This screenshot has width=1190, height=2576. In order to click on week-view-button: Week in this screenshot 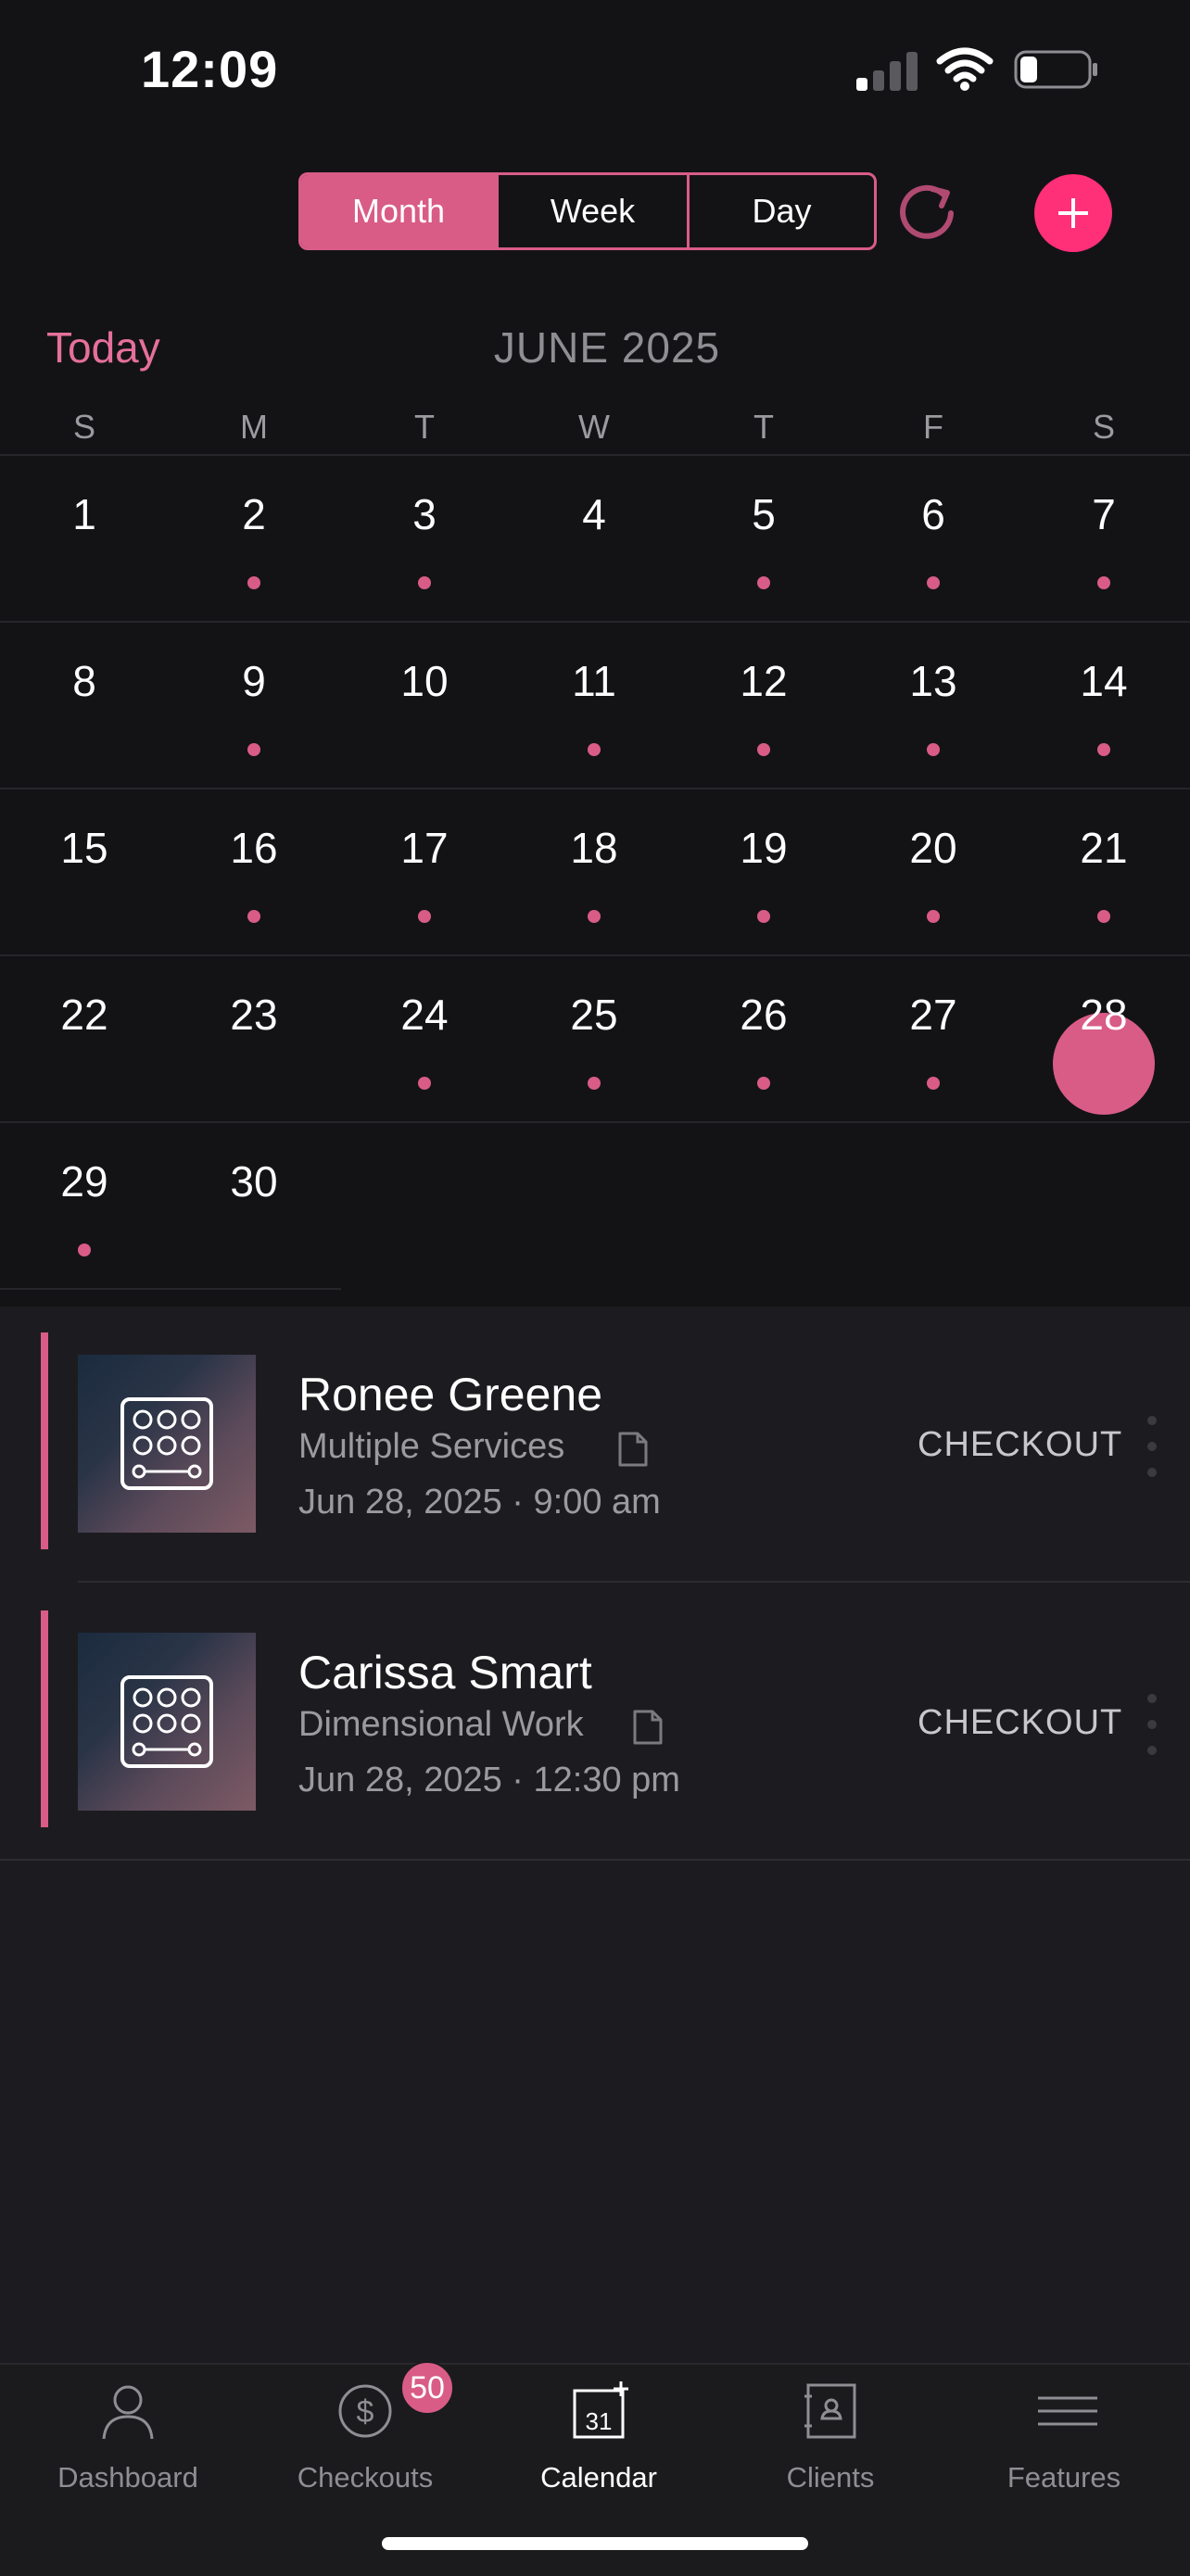, I will do `click(591, 211)`.